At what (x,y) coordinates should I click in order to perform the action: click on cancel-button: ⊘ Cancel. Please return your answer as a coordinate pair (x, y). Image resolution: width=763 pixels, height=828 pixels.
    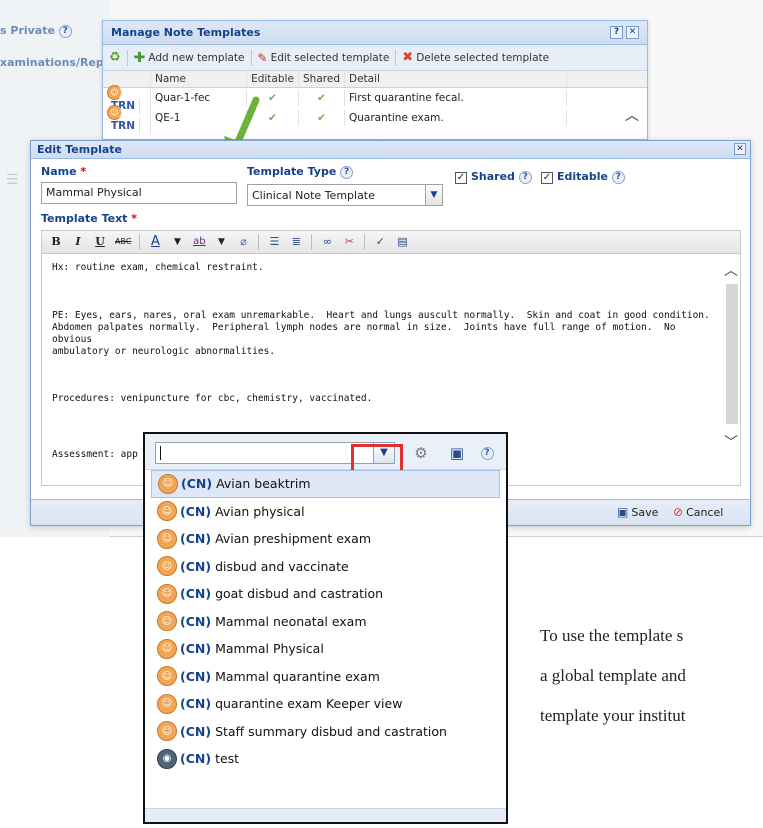
    Looking at the image, I should click on (698, 512).